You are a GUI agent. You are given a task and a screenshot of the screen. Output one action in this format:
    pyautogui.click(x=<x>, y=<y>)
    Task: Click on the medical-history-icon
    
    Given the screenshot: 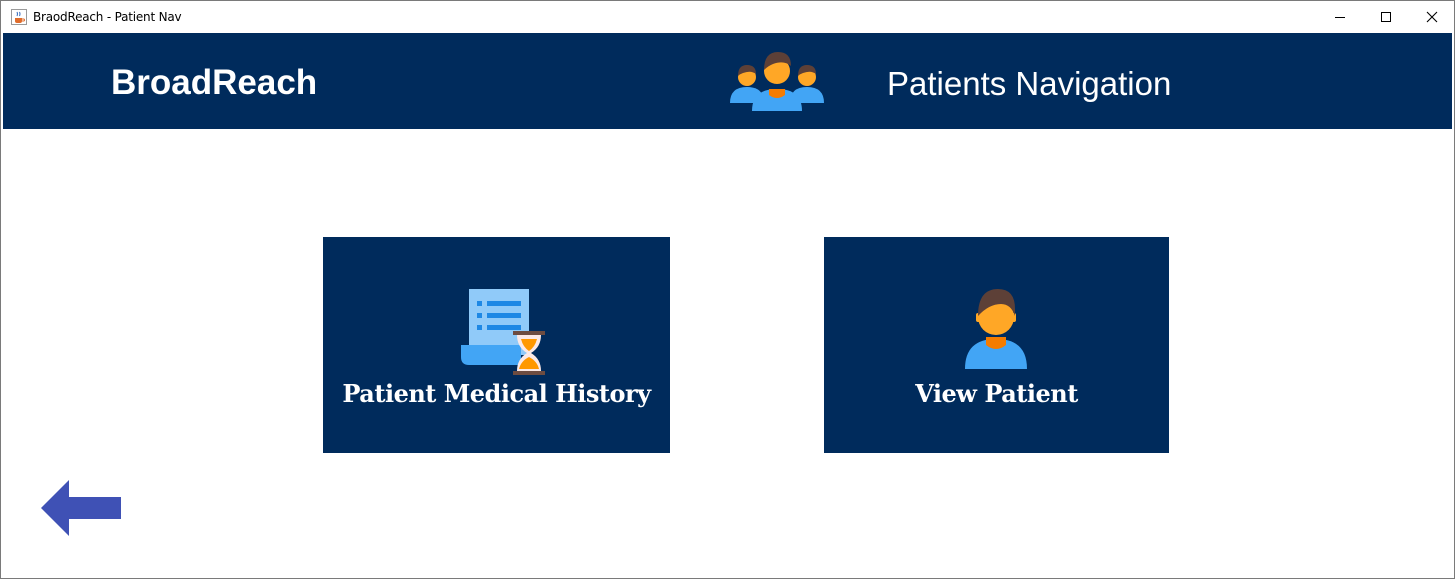 What is the action you would take?
    pyautogui.click(x=503, y=332)
    